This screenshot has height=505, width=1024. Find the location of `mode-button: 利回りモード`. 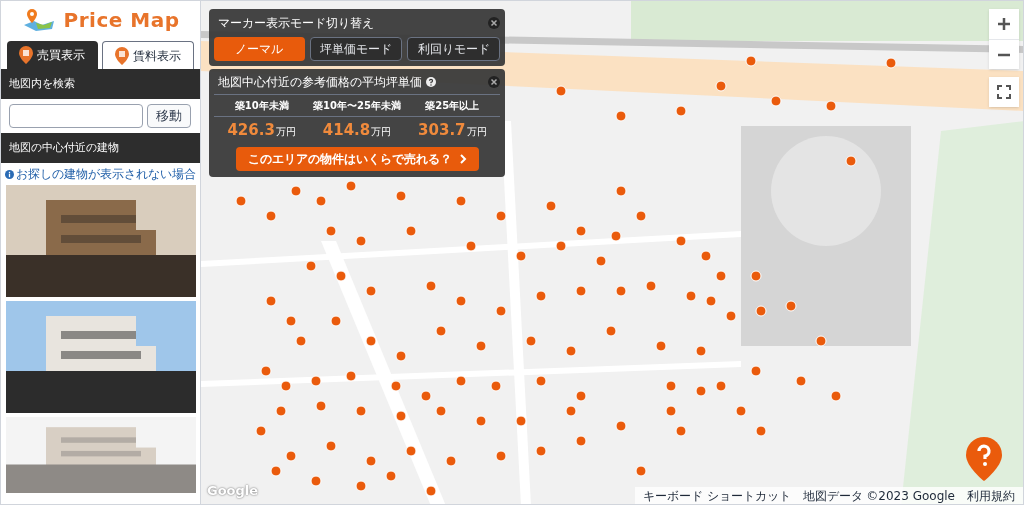

mode-button: 利回りモード is located at coordinates (453, 49).